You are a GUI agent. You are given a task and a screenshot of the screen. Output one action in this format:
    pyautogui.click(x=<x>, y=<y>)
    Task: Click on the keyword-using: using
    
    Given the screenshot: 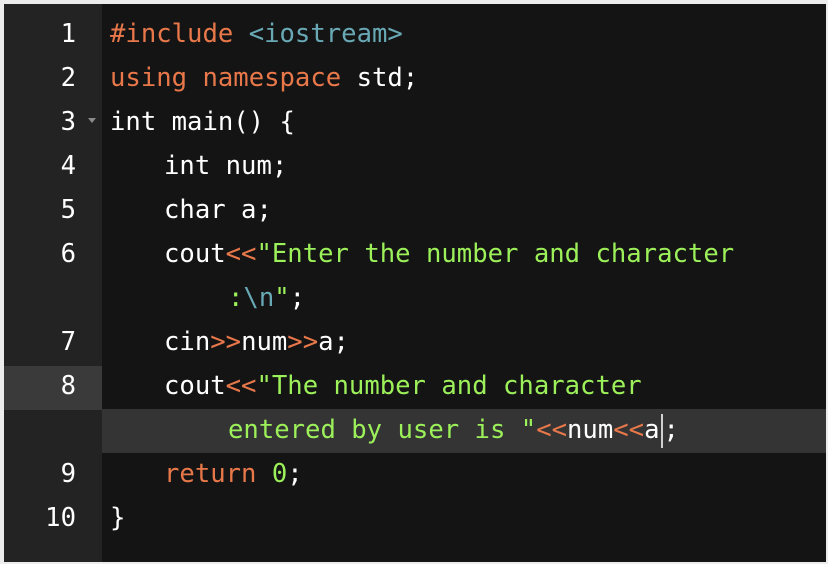 What is the action you would take?
    pyautogui.click(x=149, y=78)
    